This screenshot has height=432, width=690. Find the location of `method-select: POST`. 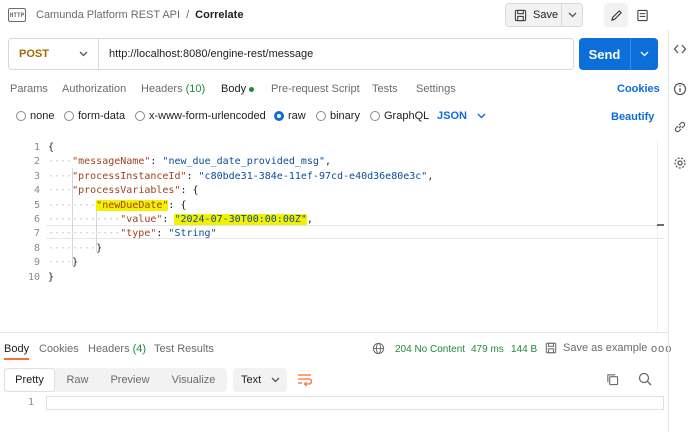

method-select: POST is located at coordinates (54, 54).